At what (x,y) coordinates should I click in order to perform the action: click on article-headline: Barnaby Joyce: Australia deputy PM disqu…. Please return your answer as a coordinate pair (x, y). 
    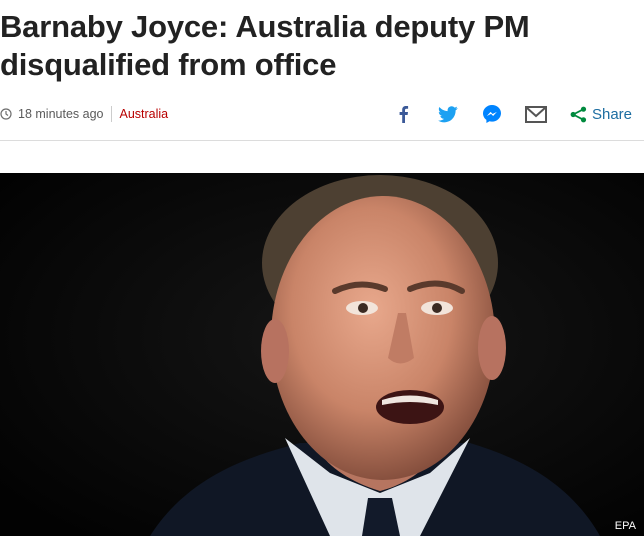
    Looking at the image, I should click on (265, 45).